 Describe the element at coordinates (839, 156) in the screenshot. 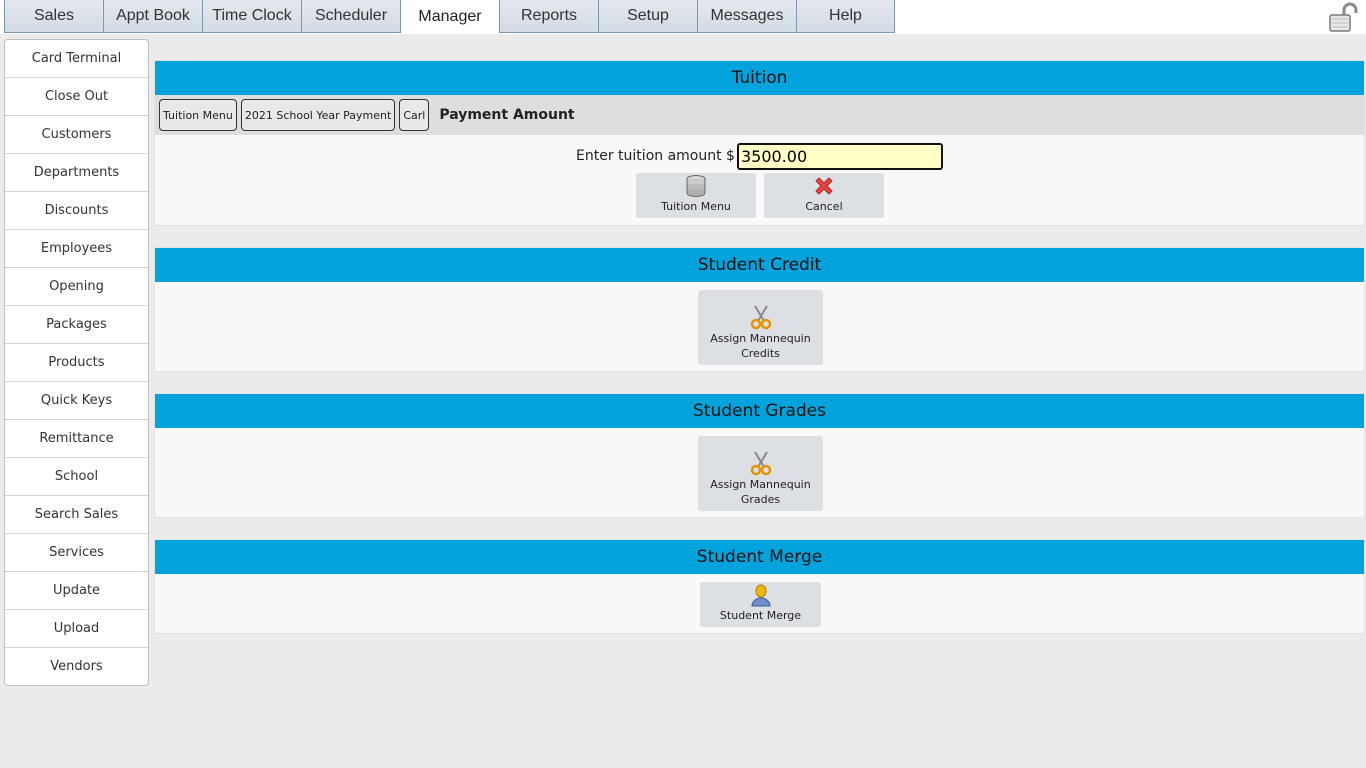

I see `tuition-amount-input` at that location.